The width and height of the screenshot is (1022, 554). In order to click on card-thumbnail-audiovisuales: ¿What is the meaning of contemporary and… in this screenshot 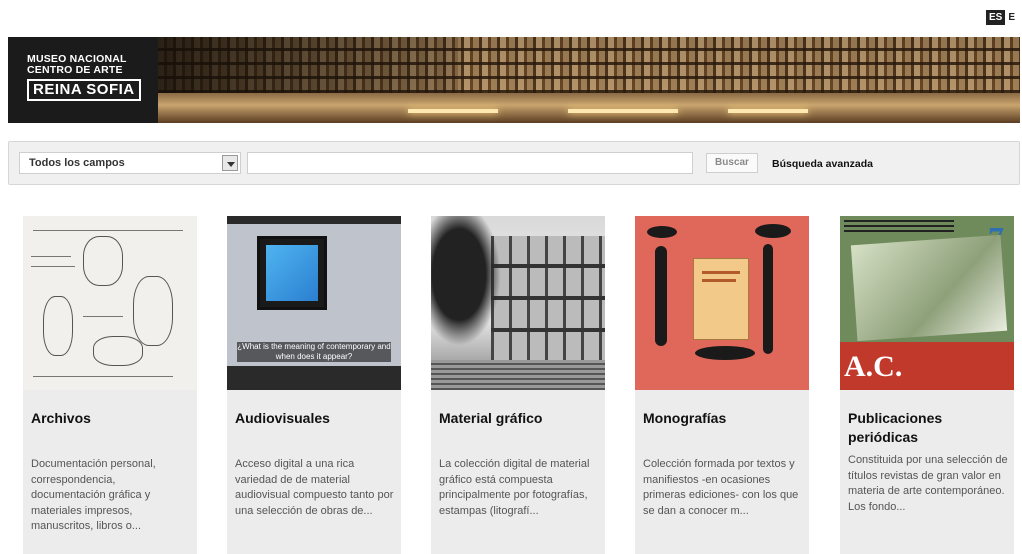, I will do `click(314, 303)`.